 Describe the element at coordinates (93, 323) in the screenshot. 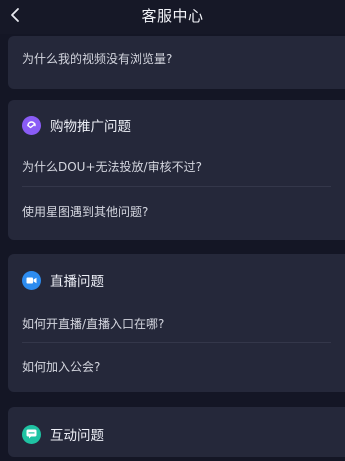

I see `question-item: 如何开直播/直播入口在哪?` at that location.